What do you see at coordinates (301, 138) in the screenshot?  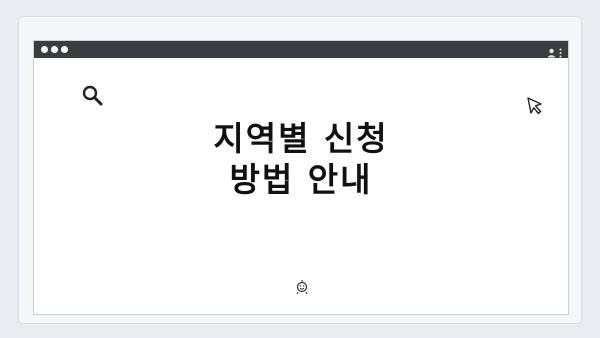 I see `page-title-line-1: 지역별 신청` at bounding box center [301, 138].